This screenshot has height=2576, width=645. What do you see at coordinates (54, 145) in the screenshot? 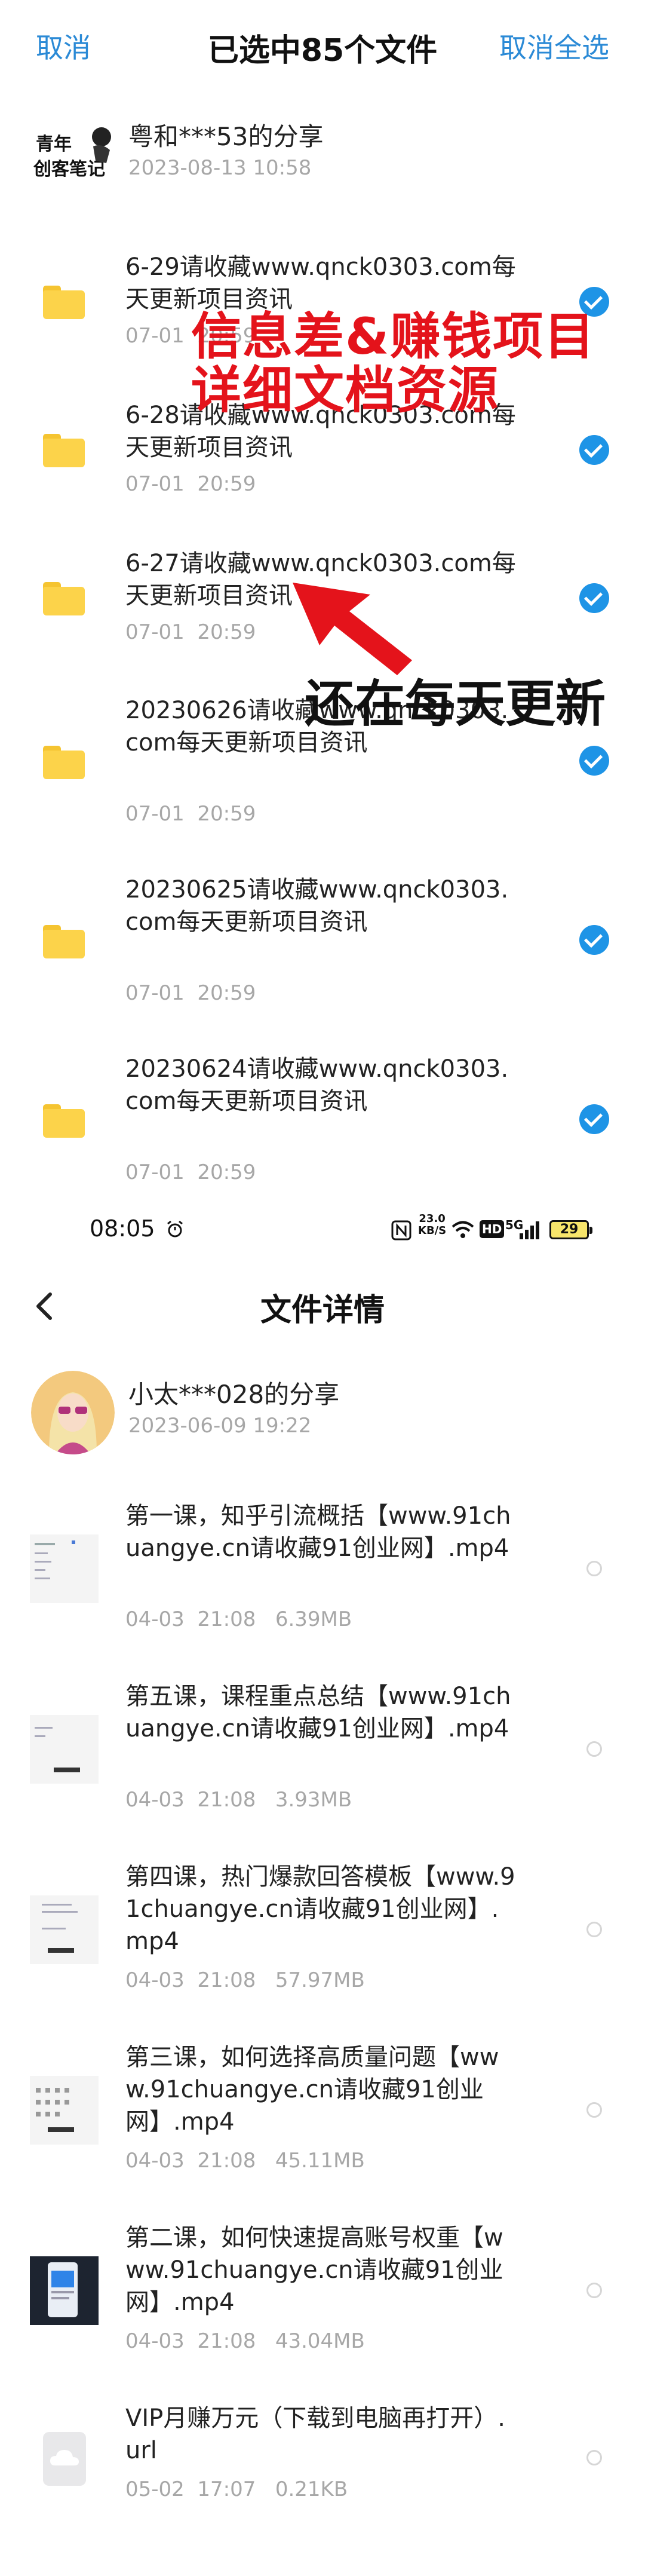
I see `svg-text: 青年` at bounding box center [54, 145].